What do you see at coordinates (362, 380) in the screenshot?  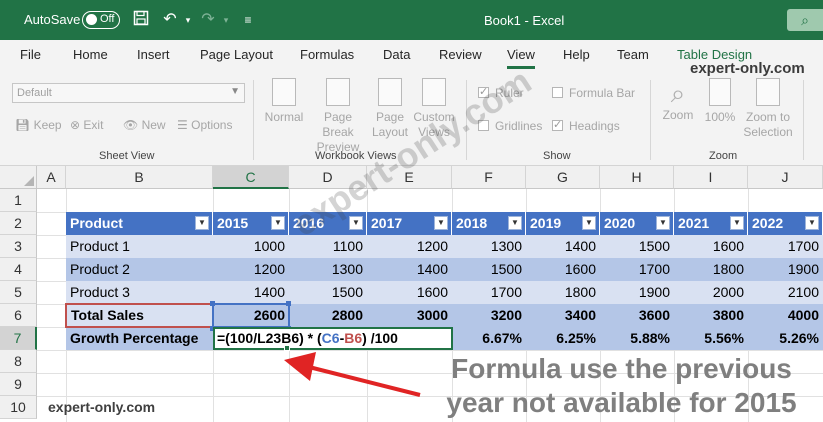 I see `arrow-line` at bounding box center [362, 380].